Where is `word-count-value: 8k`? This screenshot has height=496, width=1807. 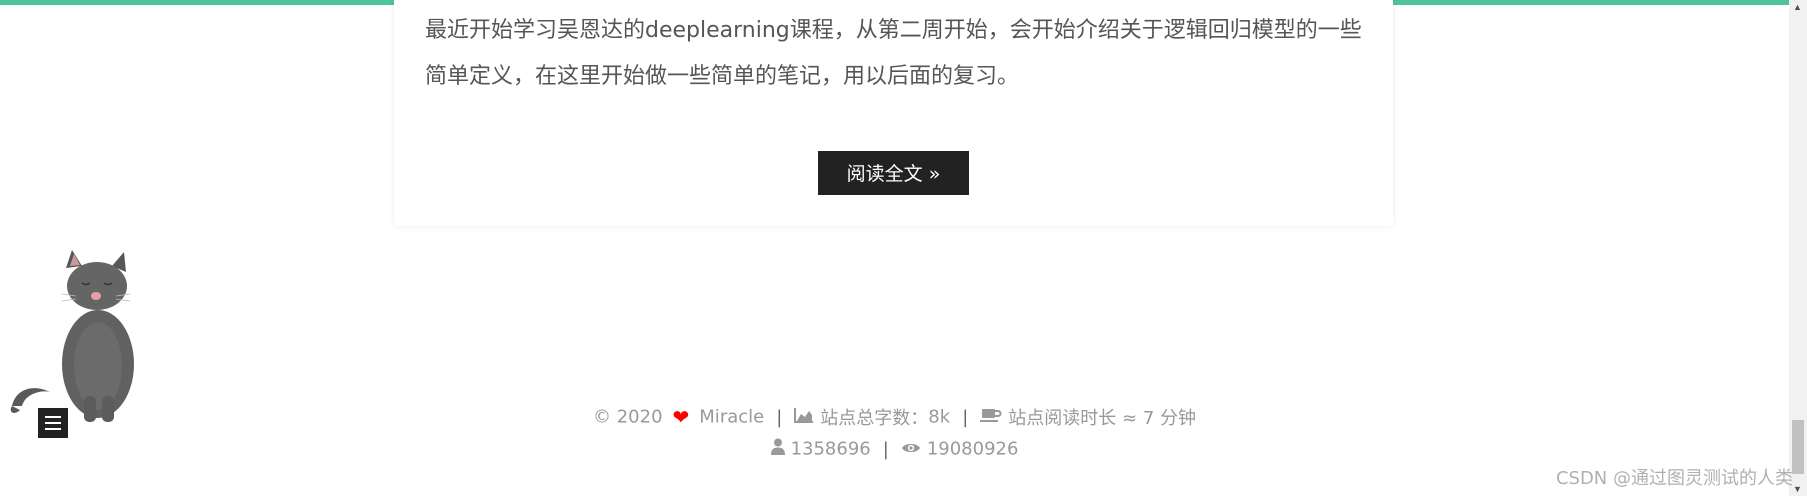
word-count-value: 8k is located at coordinates (939, 417).